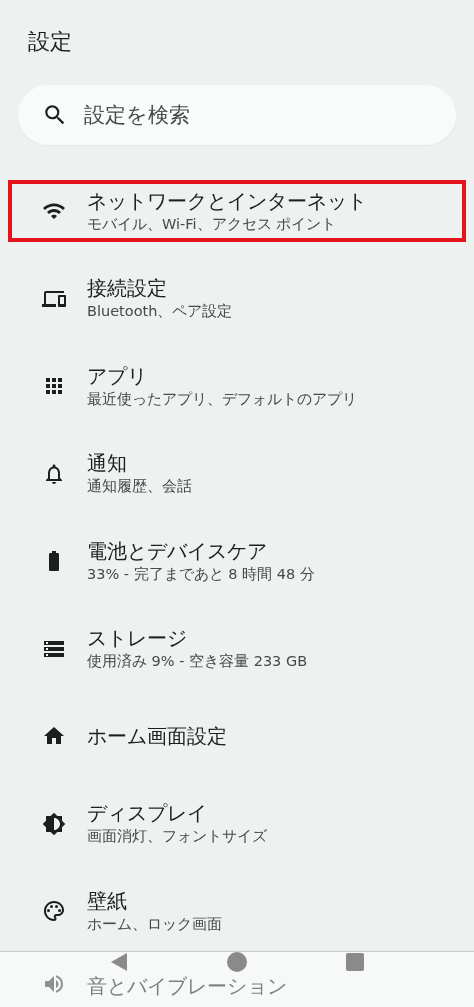 The height and width of the screenshot is (1007, 474). Describe the element at coordinates (154, 924) in the screenshot. I see `item-subtitle: ホーム、ロック画面` at that location.